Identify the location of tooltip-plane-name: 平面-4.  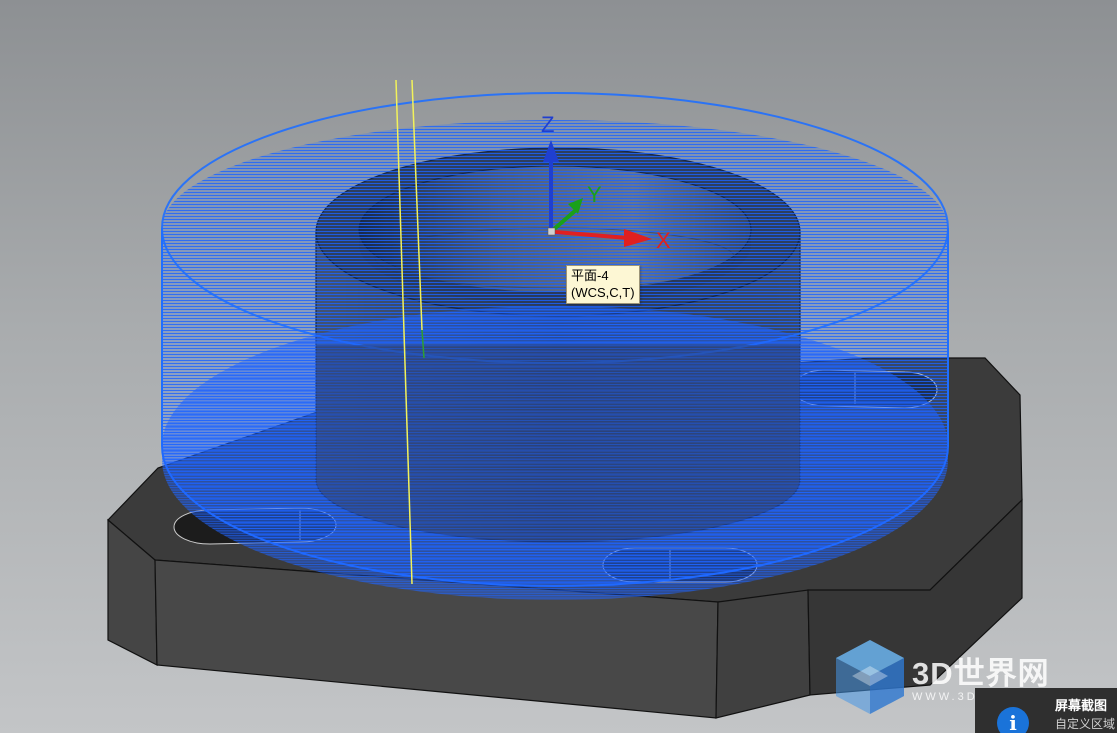
(590, 275).